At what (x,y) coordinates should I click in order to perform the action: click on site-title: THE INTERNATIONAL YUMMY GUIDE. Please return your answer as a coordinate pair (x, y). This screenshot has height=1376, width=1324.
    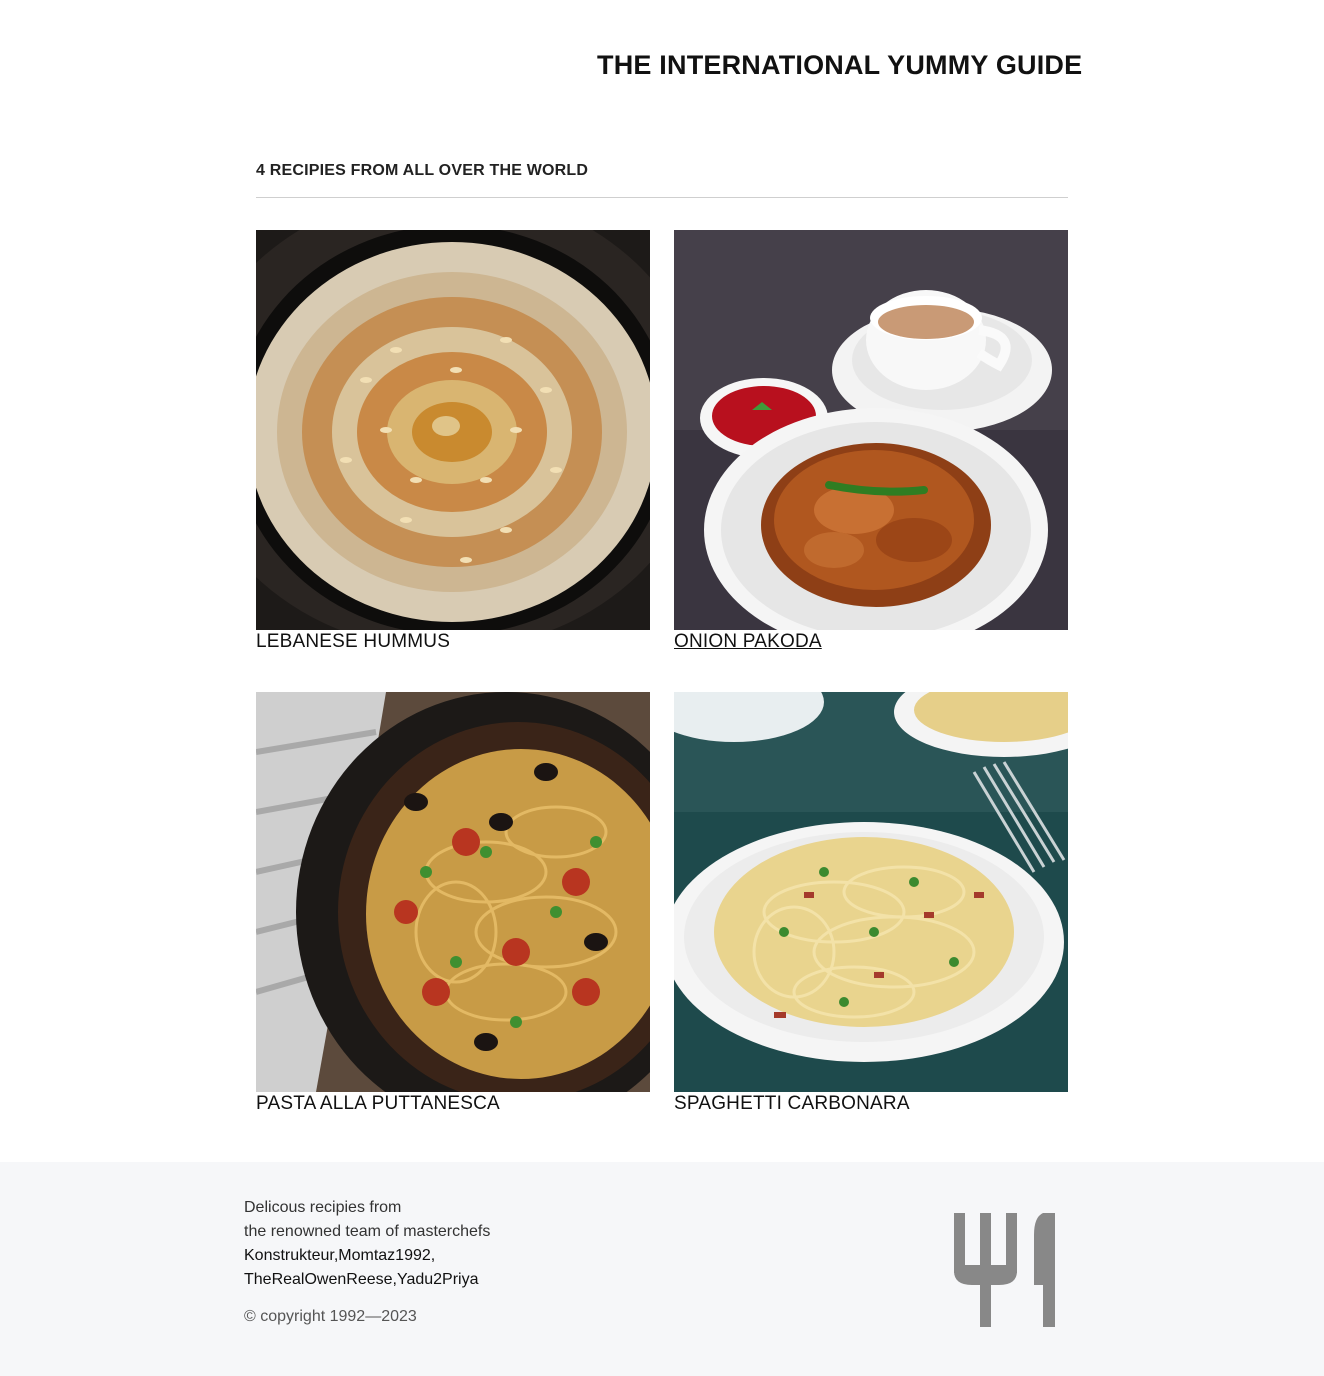
    Looking at the image, I should click on (840, 65).